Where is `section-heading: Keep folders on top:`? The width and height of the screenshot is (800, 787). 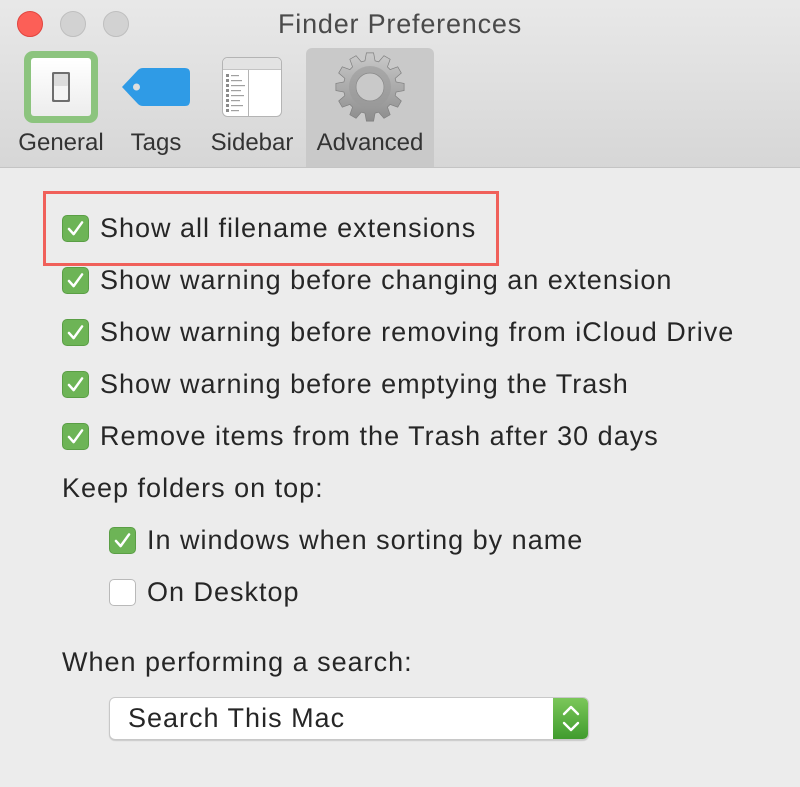 section-heading: Keep folders on top: is located at coordinates (193, 488).